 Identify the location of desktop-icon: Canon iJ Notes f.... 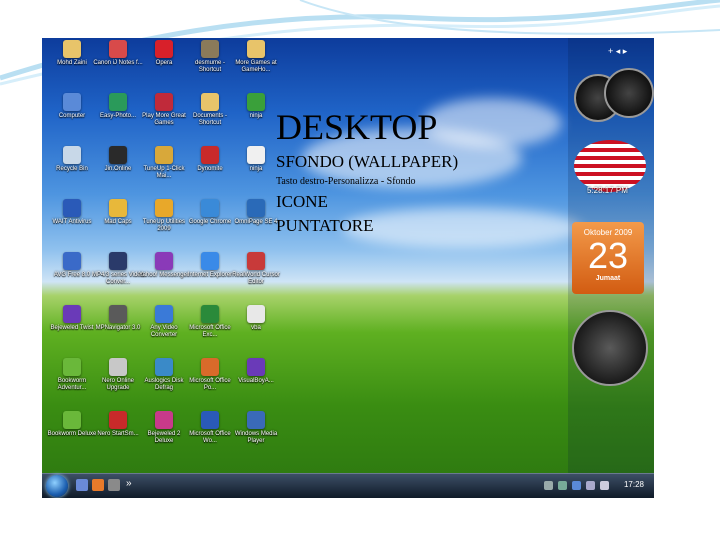
(118, 53).